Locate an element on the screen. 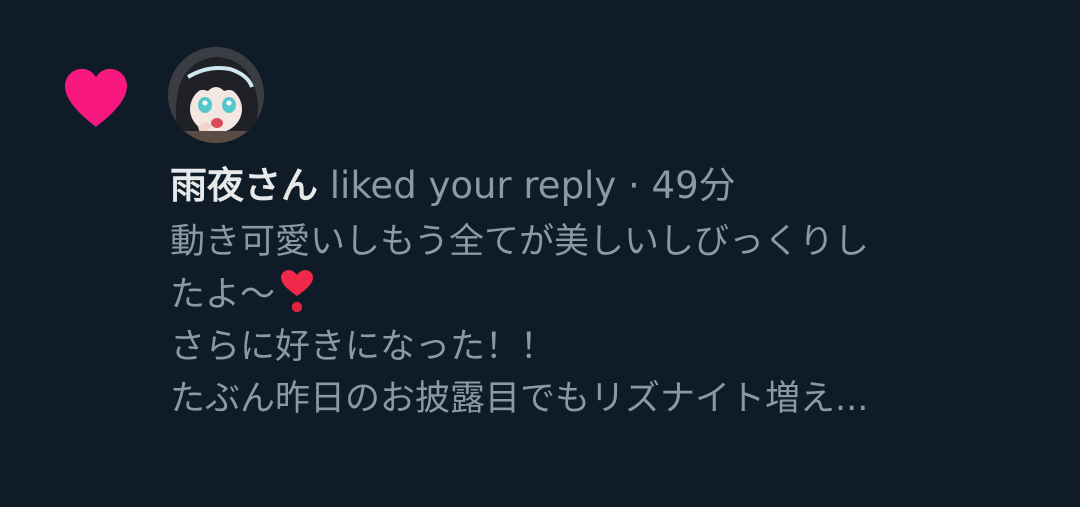 This screenshot has height=507, width=1080. preview-line: さらに好きになった！！ is located at coordinates (363, 347).